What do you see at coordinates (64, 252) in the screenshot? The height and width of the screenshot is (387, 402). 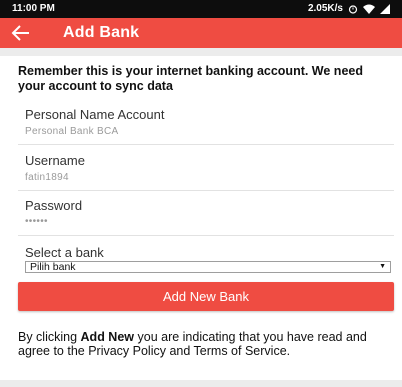 I see `select-bank-label: Select a bank` at bounding box center [64, 252].